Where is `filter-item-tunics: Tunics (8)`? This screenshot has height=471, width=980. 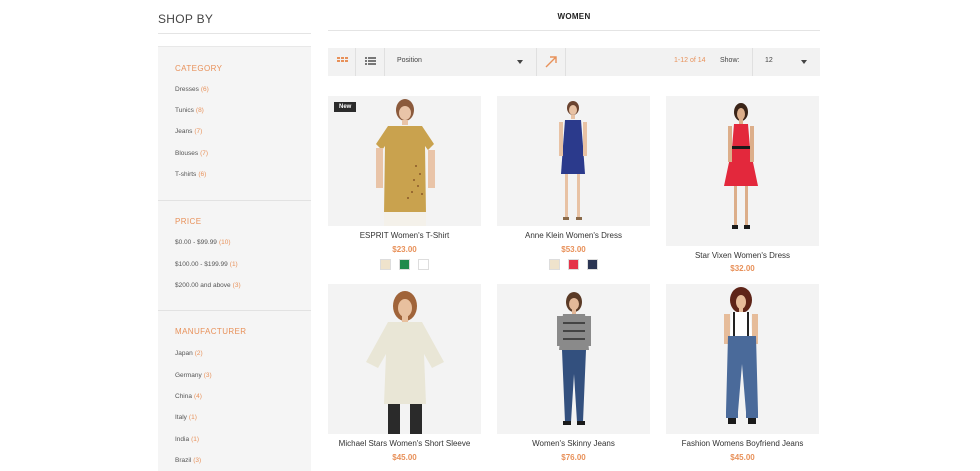
filter-item-tunics: Tunics (8) is located at coordinates (189, 110).